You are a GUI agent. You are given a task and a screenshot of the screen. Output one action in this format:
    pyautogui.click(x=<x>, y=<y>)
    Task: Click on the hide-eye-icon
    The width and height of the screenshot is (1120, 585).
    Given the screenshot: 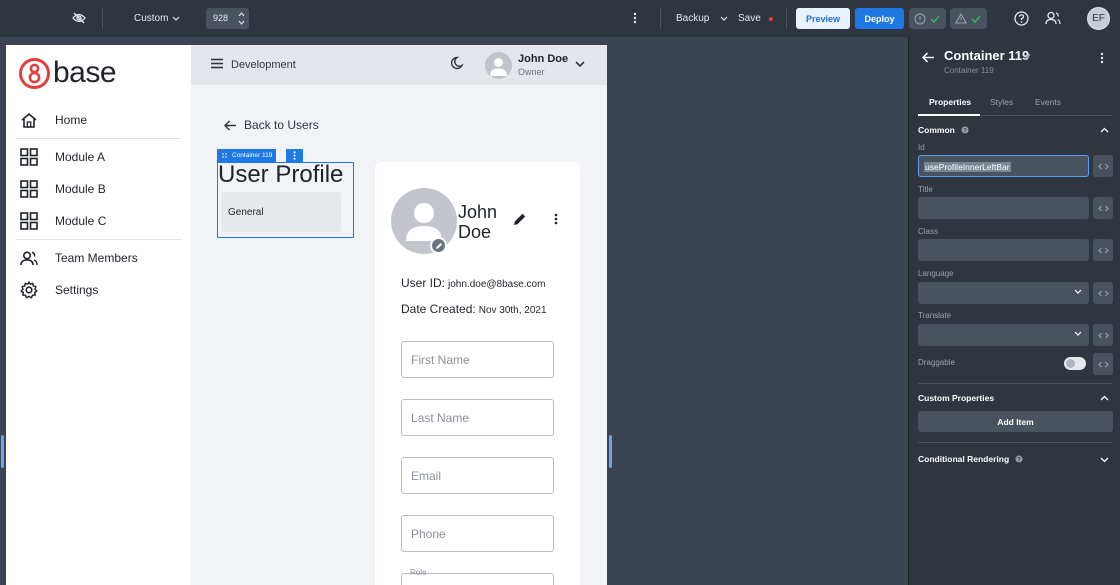 What is the action you would take?
    pyautogui.click(x=79, y=18)
    